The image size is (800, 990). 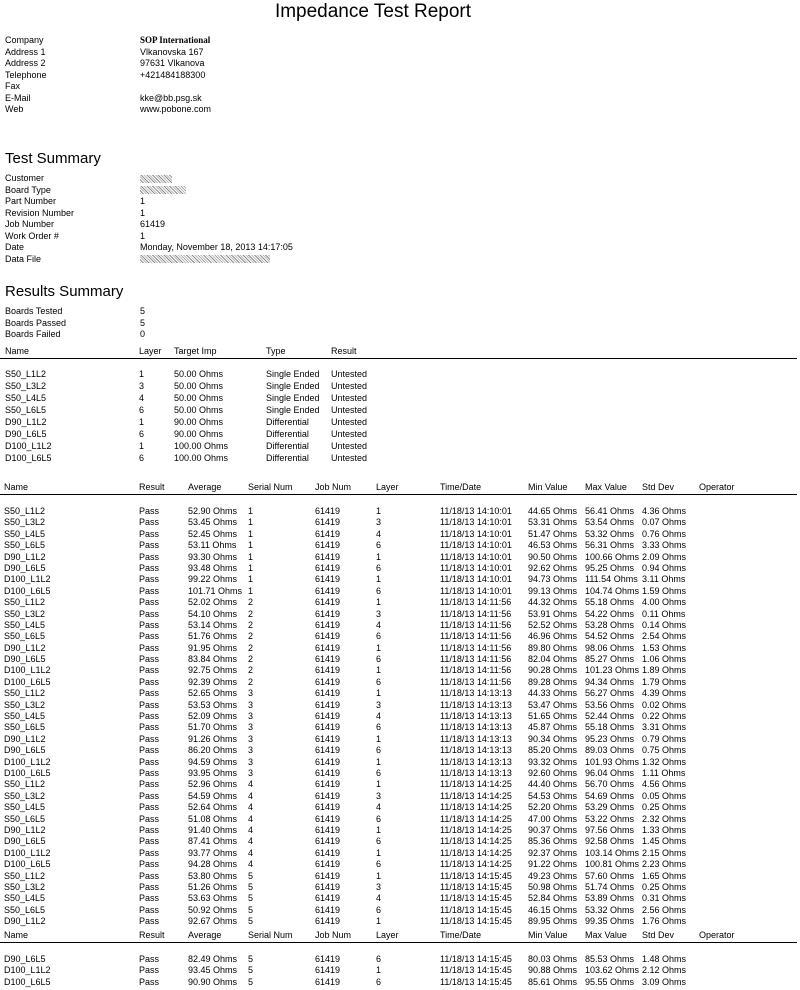 I want to click on report-title: Impedance Test Report, so click(x=373, y=11).